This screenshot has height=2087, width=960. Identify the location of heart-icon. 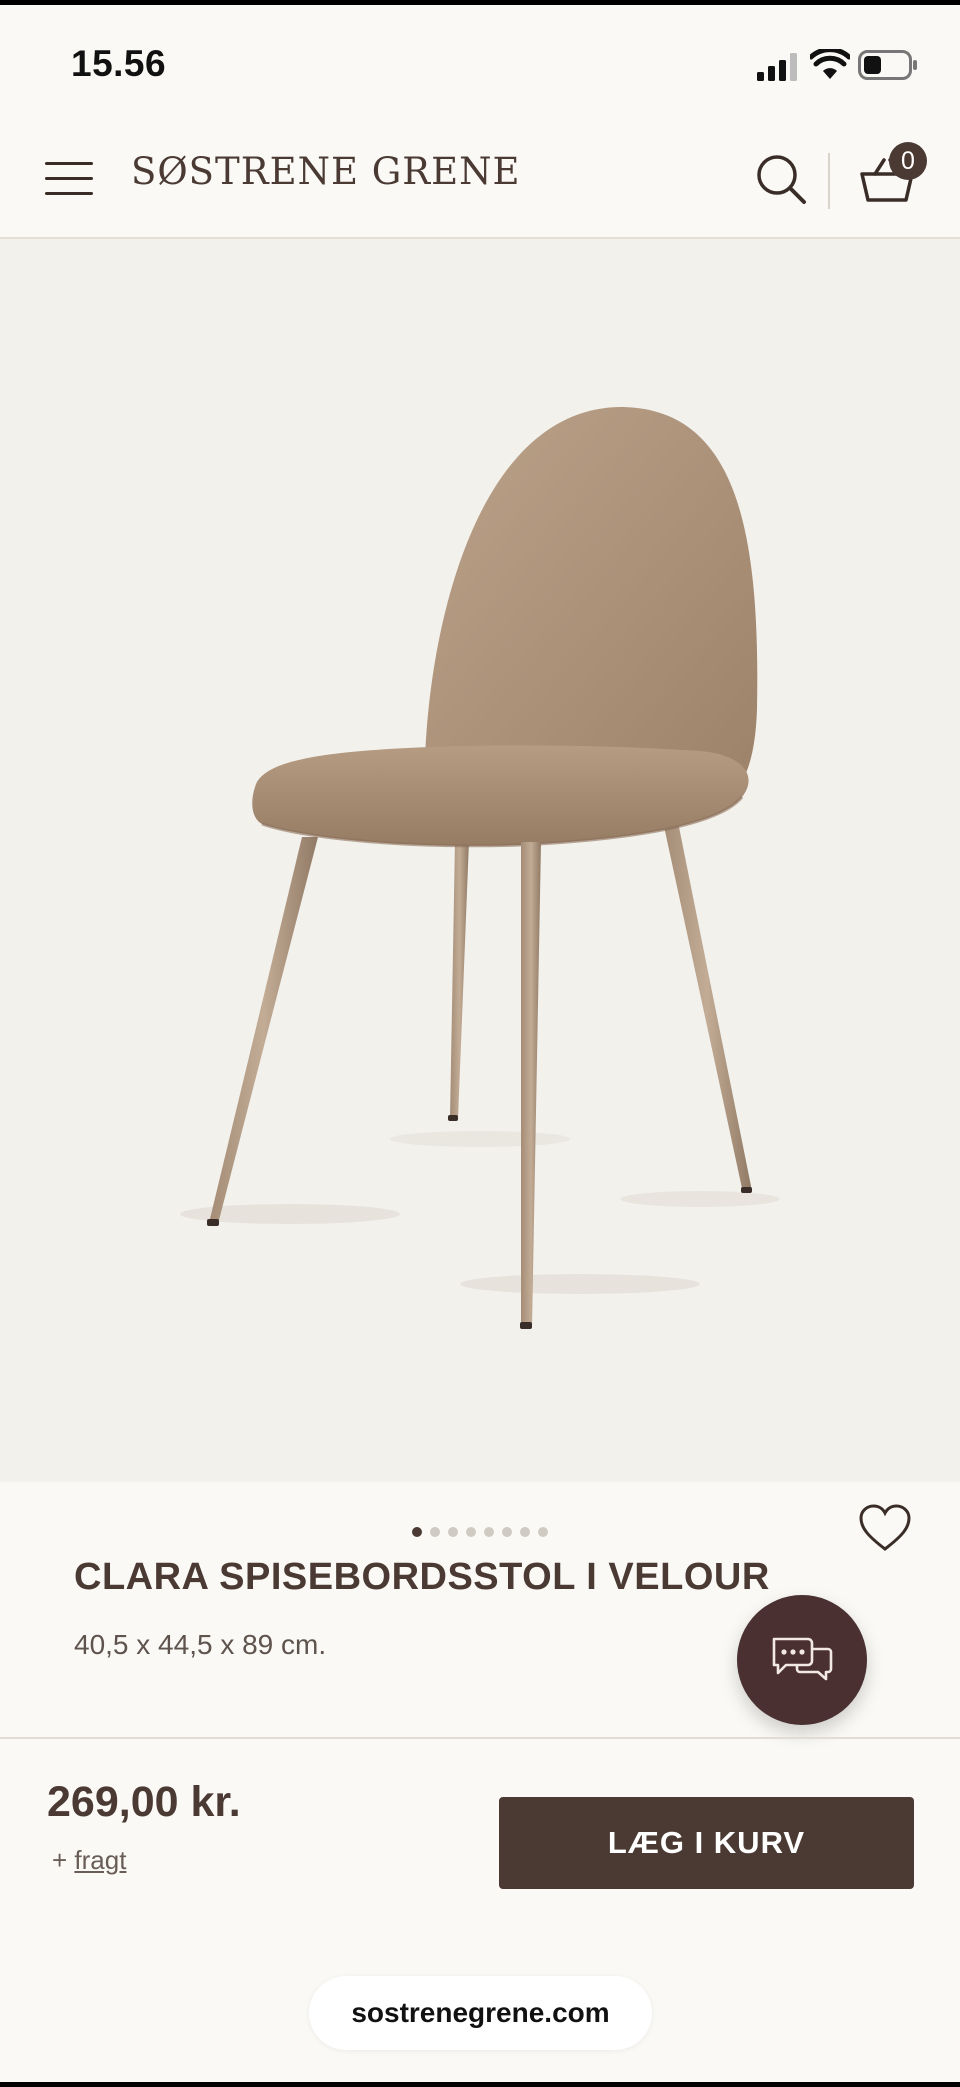
(885, 1528).